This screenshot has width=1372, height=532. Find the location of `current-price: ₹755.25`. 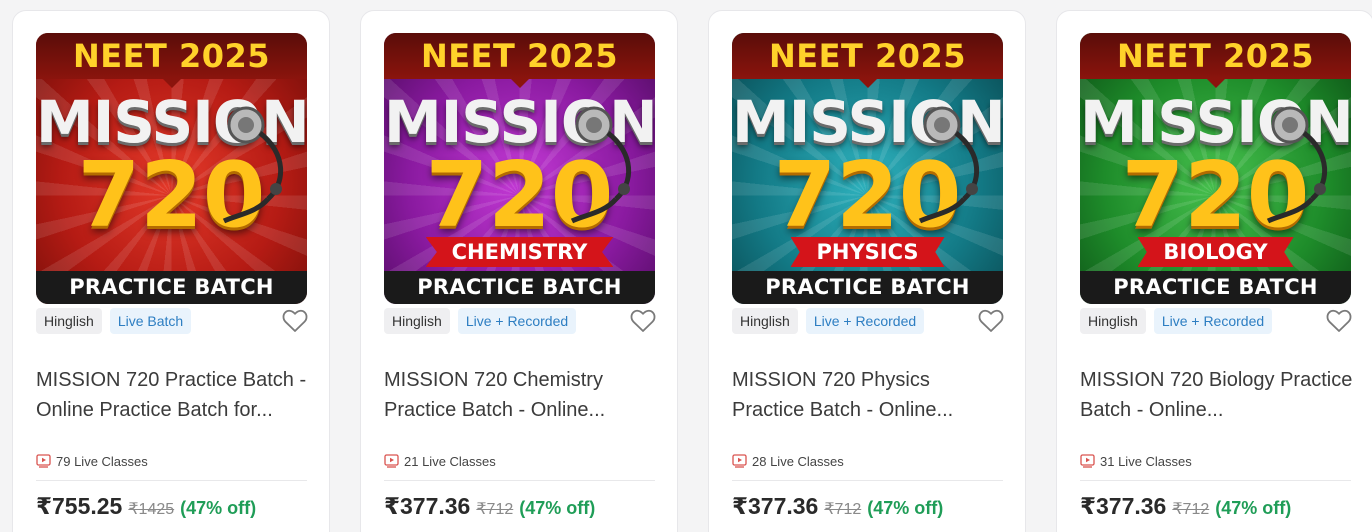

current-price: ₹755.25 is located at coordinates (79, 506).